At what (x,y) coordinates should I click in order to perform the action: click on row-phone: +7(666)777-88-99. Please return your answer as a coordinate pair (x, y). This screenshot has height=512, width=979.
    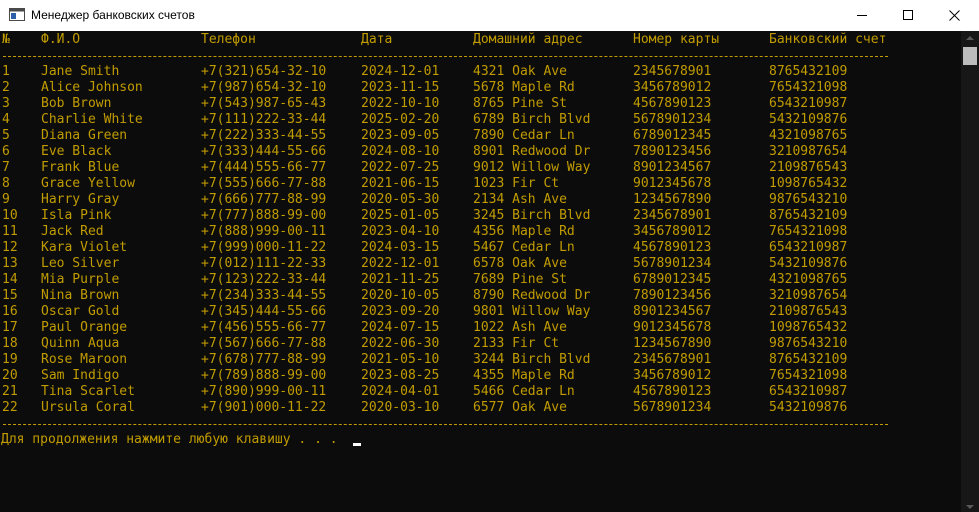
    Looking at the image, I should click on (264, 199).